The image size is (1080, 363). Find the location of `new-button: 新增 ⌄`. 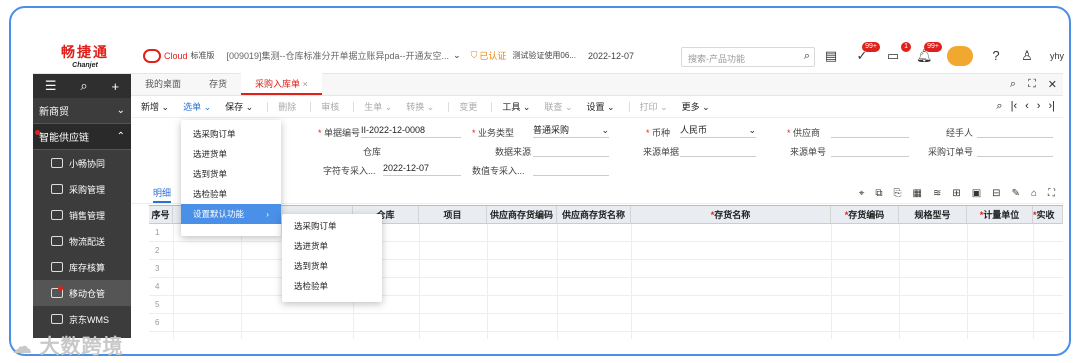

new-button: 新增 ⌄ is located at coordinates (155, 106).